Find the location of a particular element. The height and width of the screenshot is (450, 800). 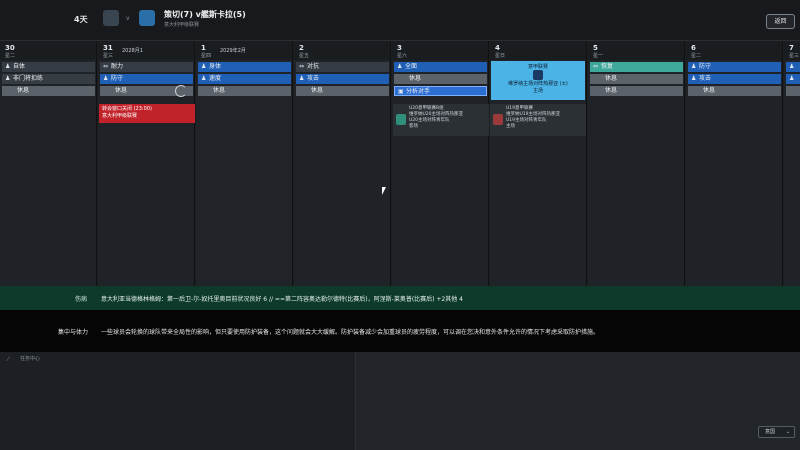

day-column: 3 星六 ♟ 全面 休息 ▣ 分析对手 is located at coordinates (440, 163).